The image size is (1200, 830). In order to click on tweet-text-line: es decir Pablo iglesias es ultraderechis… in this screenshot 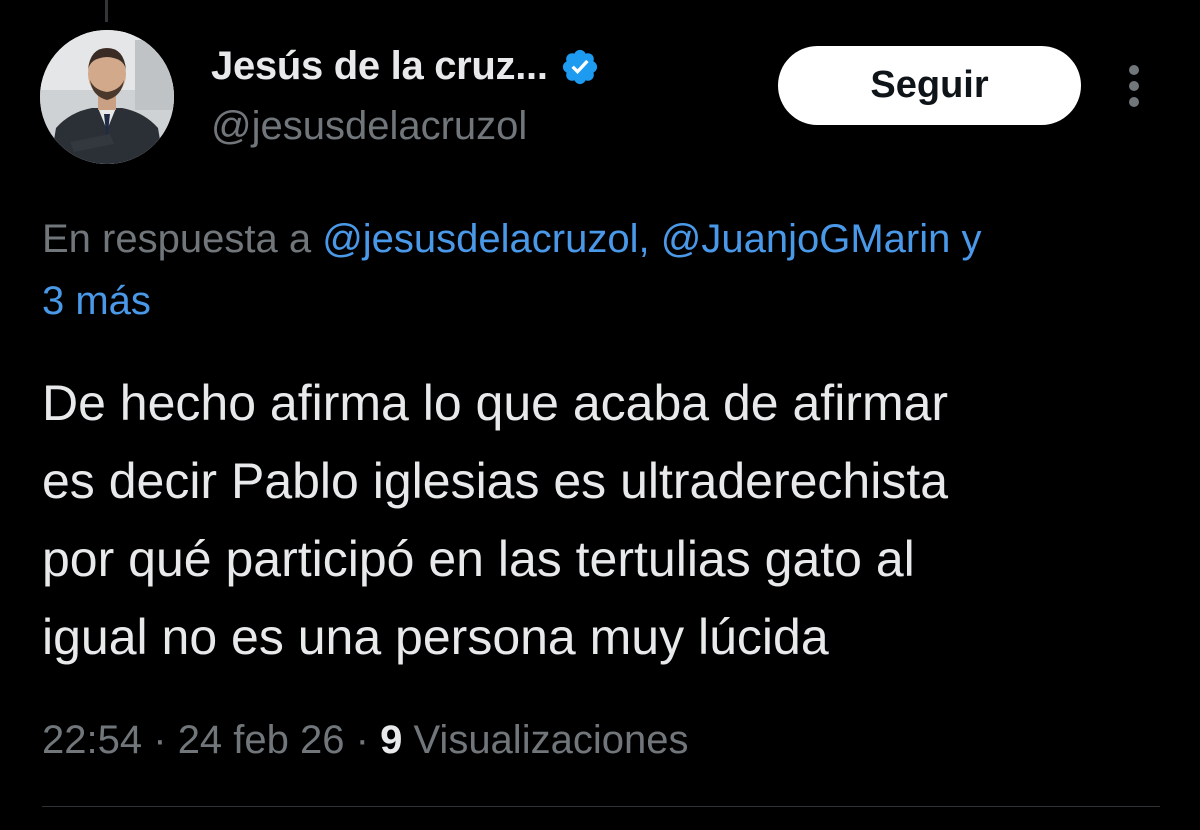, I will do `click(495, 481)`.